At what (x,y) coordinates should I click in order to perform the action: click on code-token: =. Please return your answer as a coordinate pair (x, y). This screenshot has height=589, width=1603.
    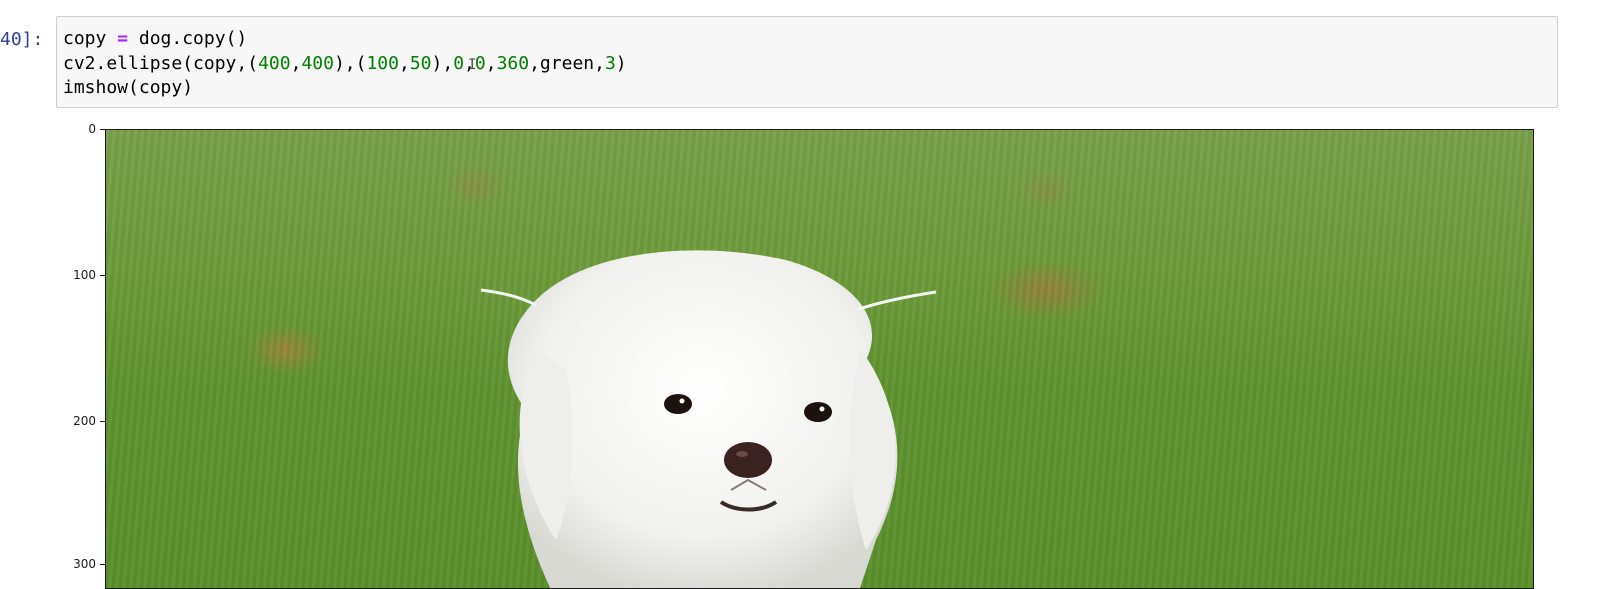
    Looking at the image, I should click on (123, 38).